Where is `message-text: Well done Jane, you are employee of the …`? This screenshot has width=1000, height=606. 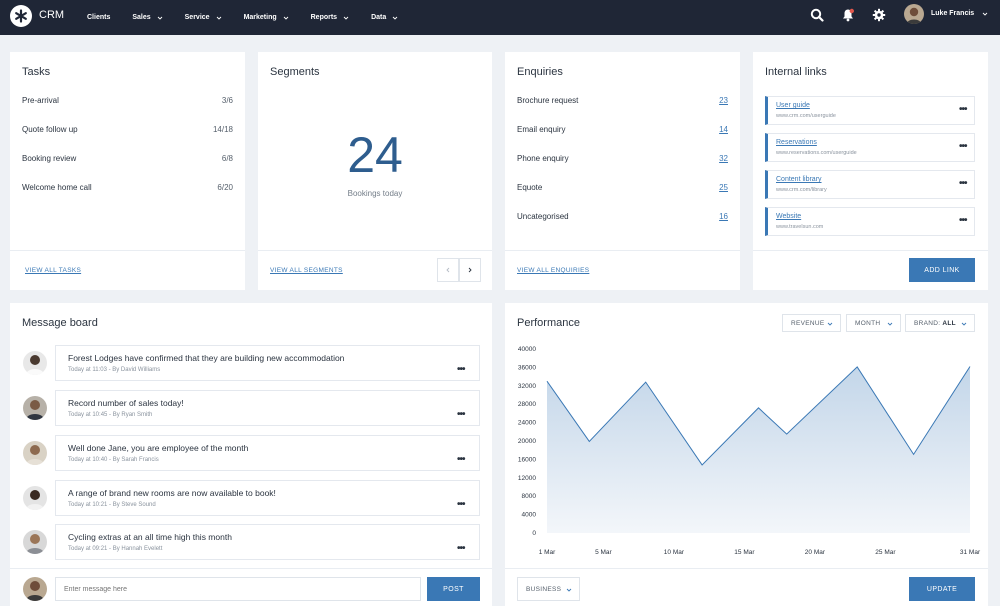 message-text: Well done Jane, you are employee of the … is located at coordinates (158, 448).